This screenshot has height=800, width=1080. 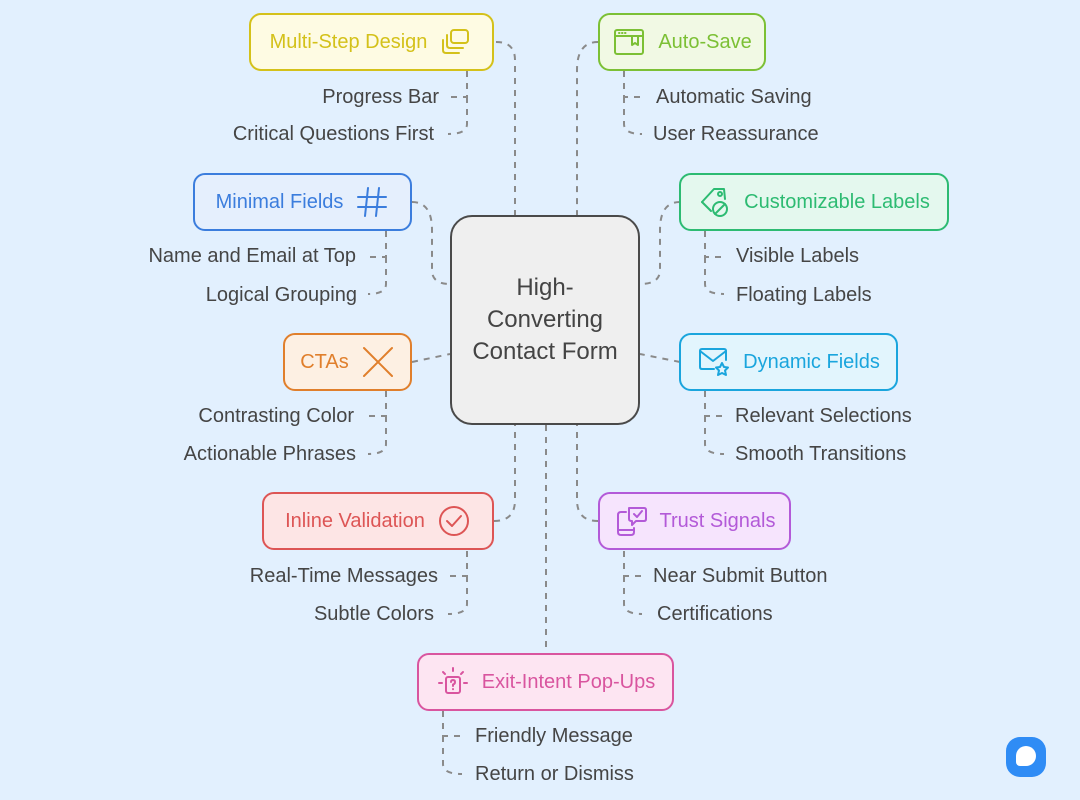 I want to click on connector-dynamic, so click(x=660, y=358).